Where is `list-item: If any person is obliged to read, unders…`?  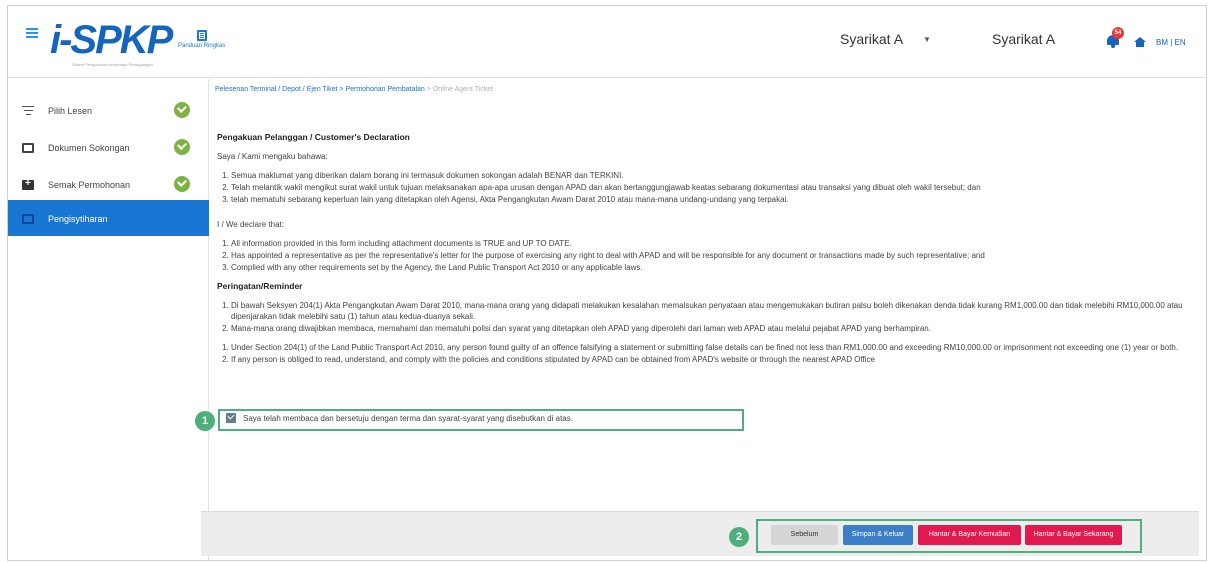 list-item: If any person is obliged to read, unders… is located at coordinates (709, 359).